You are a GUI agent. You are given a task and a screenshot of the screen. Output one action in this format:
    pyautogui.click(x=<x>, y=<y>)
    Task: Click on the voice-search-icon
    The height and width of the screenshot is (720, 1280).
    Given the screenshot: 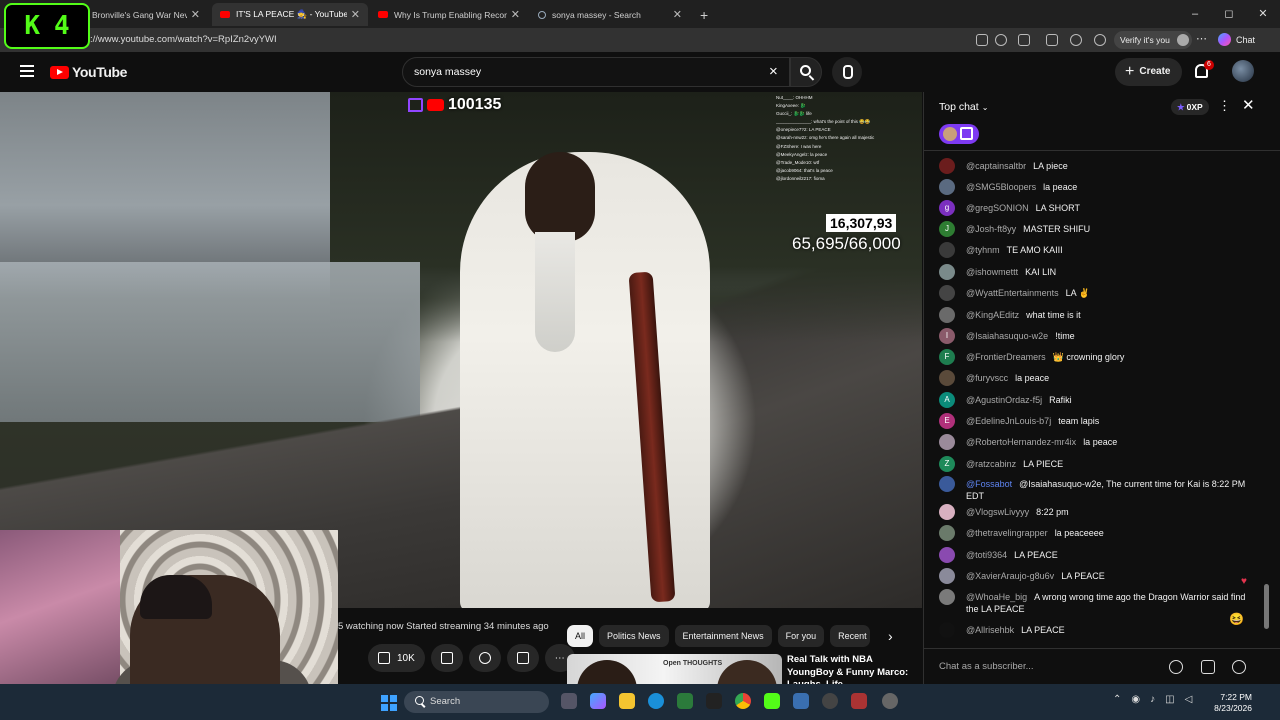 What is the action you would take?
    pyautogui.click(x=847, y=72)
    